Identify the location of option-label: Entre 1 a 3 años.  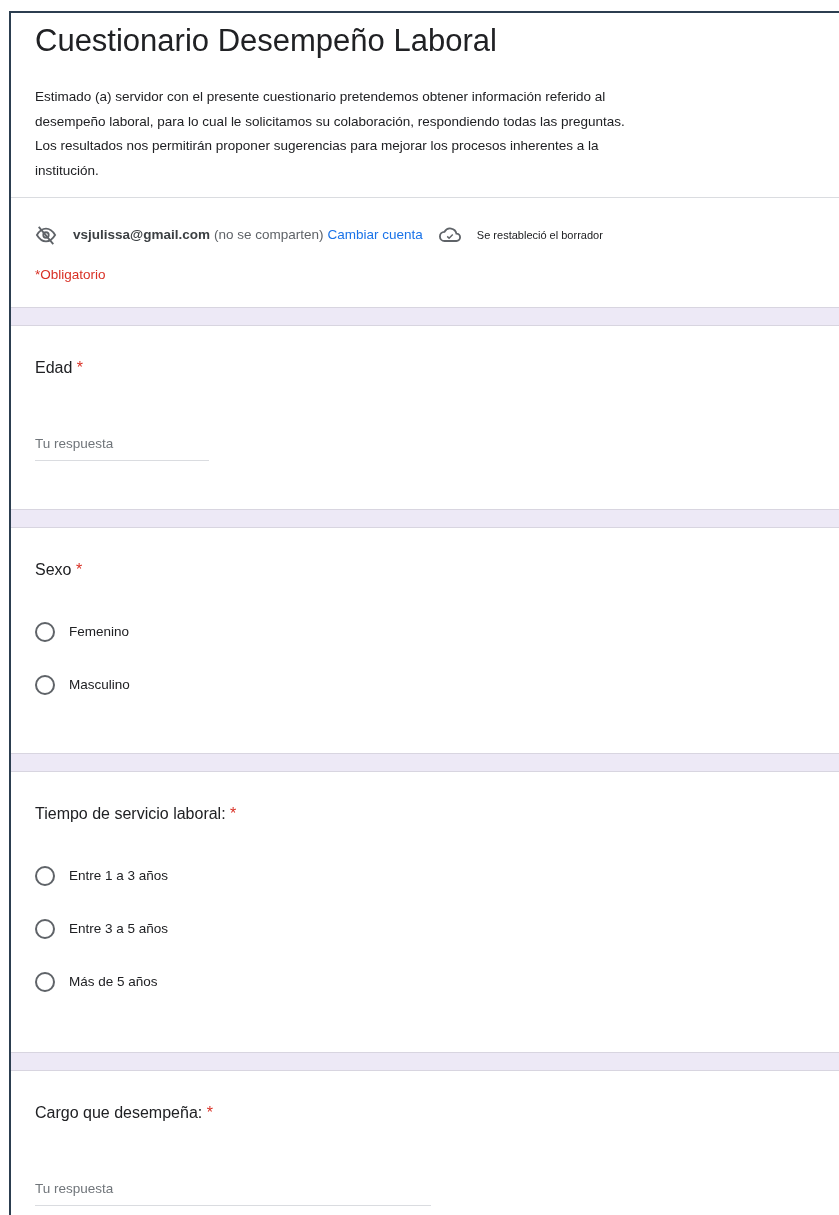
(119, 875).